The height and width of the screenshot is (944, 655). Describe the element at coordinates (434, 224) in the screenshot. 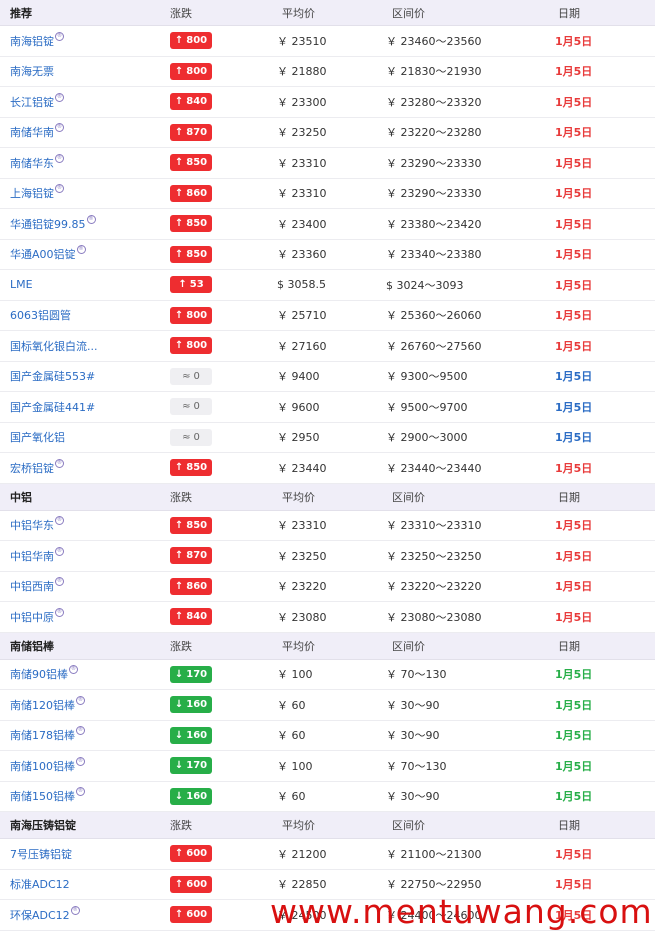

I see `range-price: ￥ 23380～23420` at that location.